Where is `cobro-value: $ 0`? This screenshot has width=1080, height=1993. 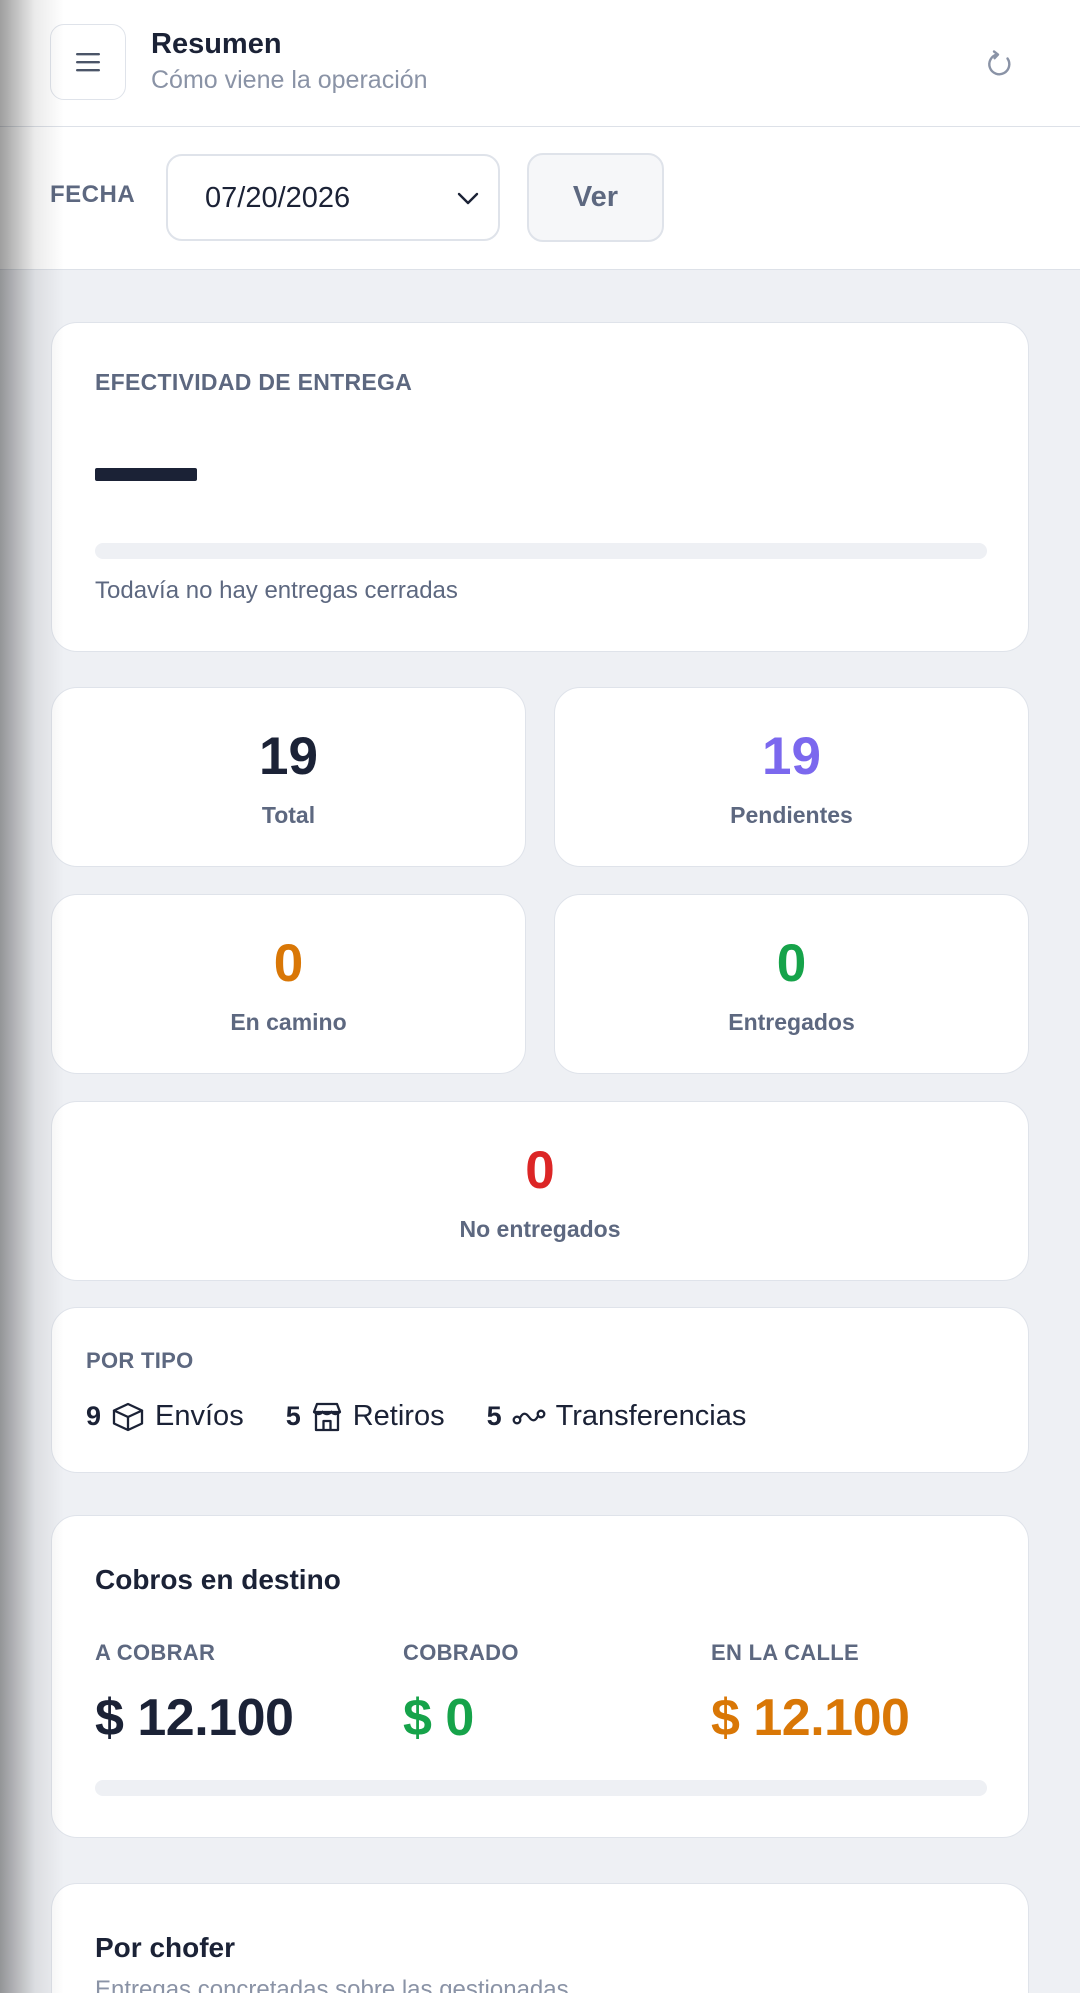 cobro-value: $ 0 is located at coordinates (438, 1718).